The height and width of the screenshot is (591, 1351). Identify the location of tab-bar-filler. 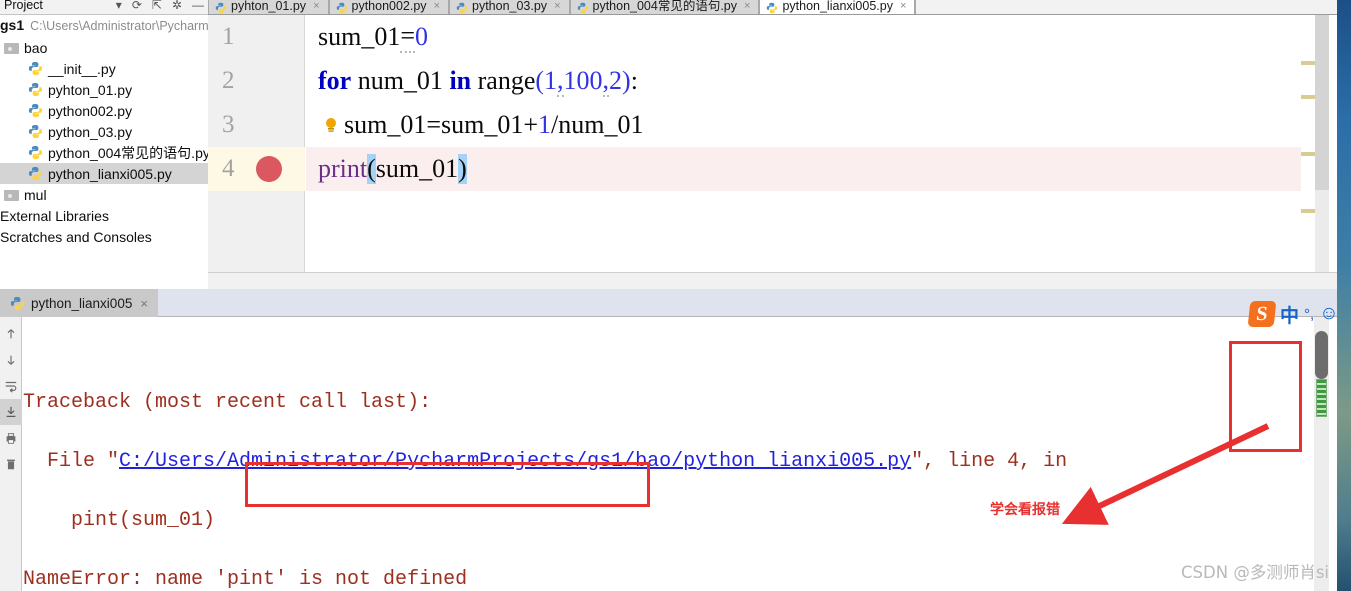
(1126, 7).